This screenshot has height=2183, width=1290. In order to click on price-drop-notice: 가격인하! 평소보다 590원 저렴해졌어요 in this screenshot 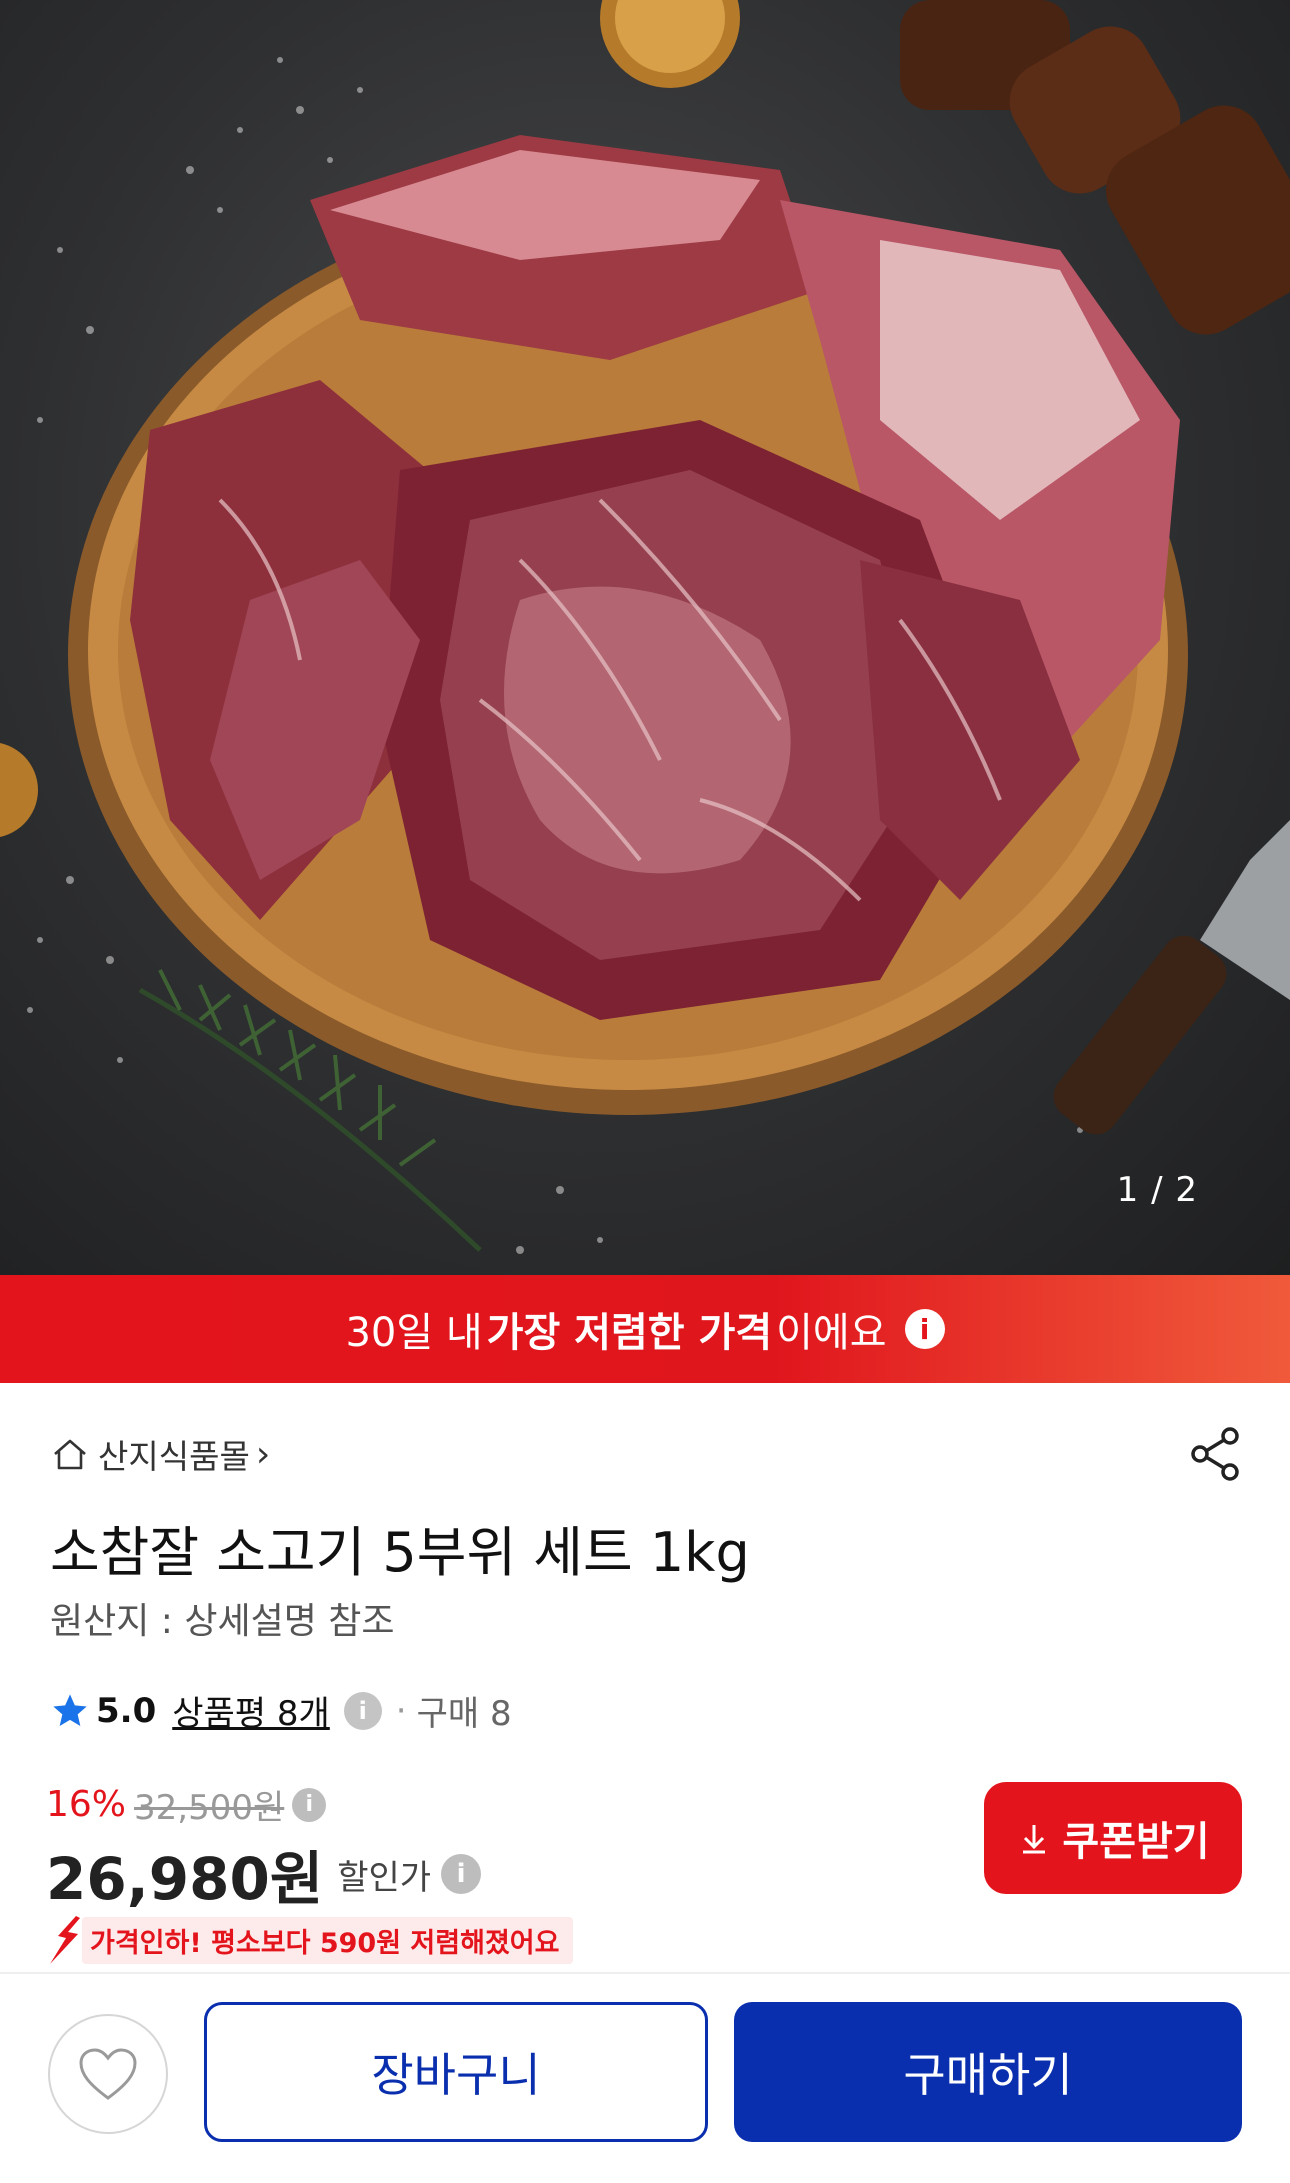, I will do `click(310, 1940)`.